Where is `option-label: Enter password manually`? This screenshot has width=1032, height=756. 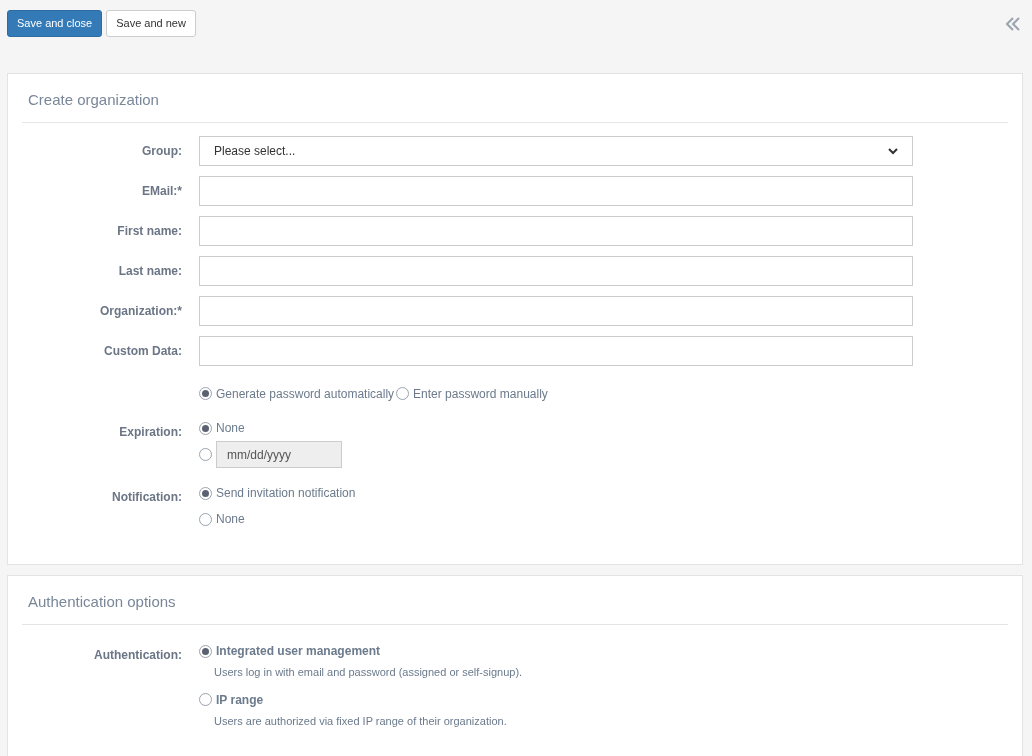
option-label: Enter password manually is located at coordinates (480, 394).